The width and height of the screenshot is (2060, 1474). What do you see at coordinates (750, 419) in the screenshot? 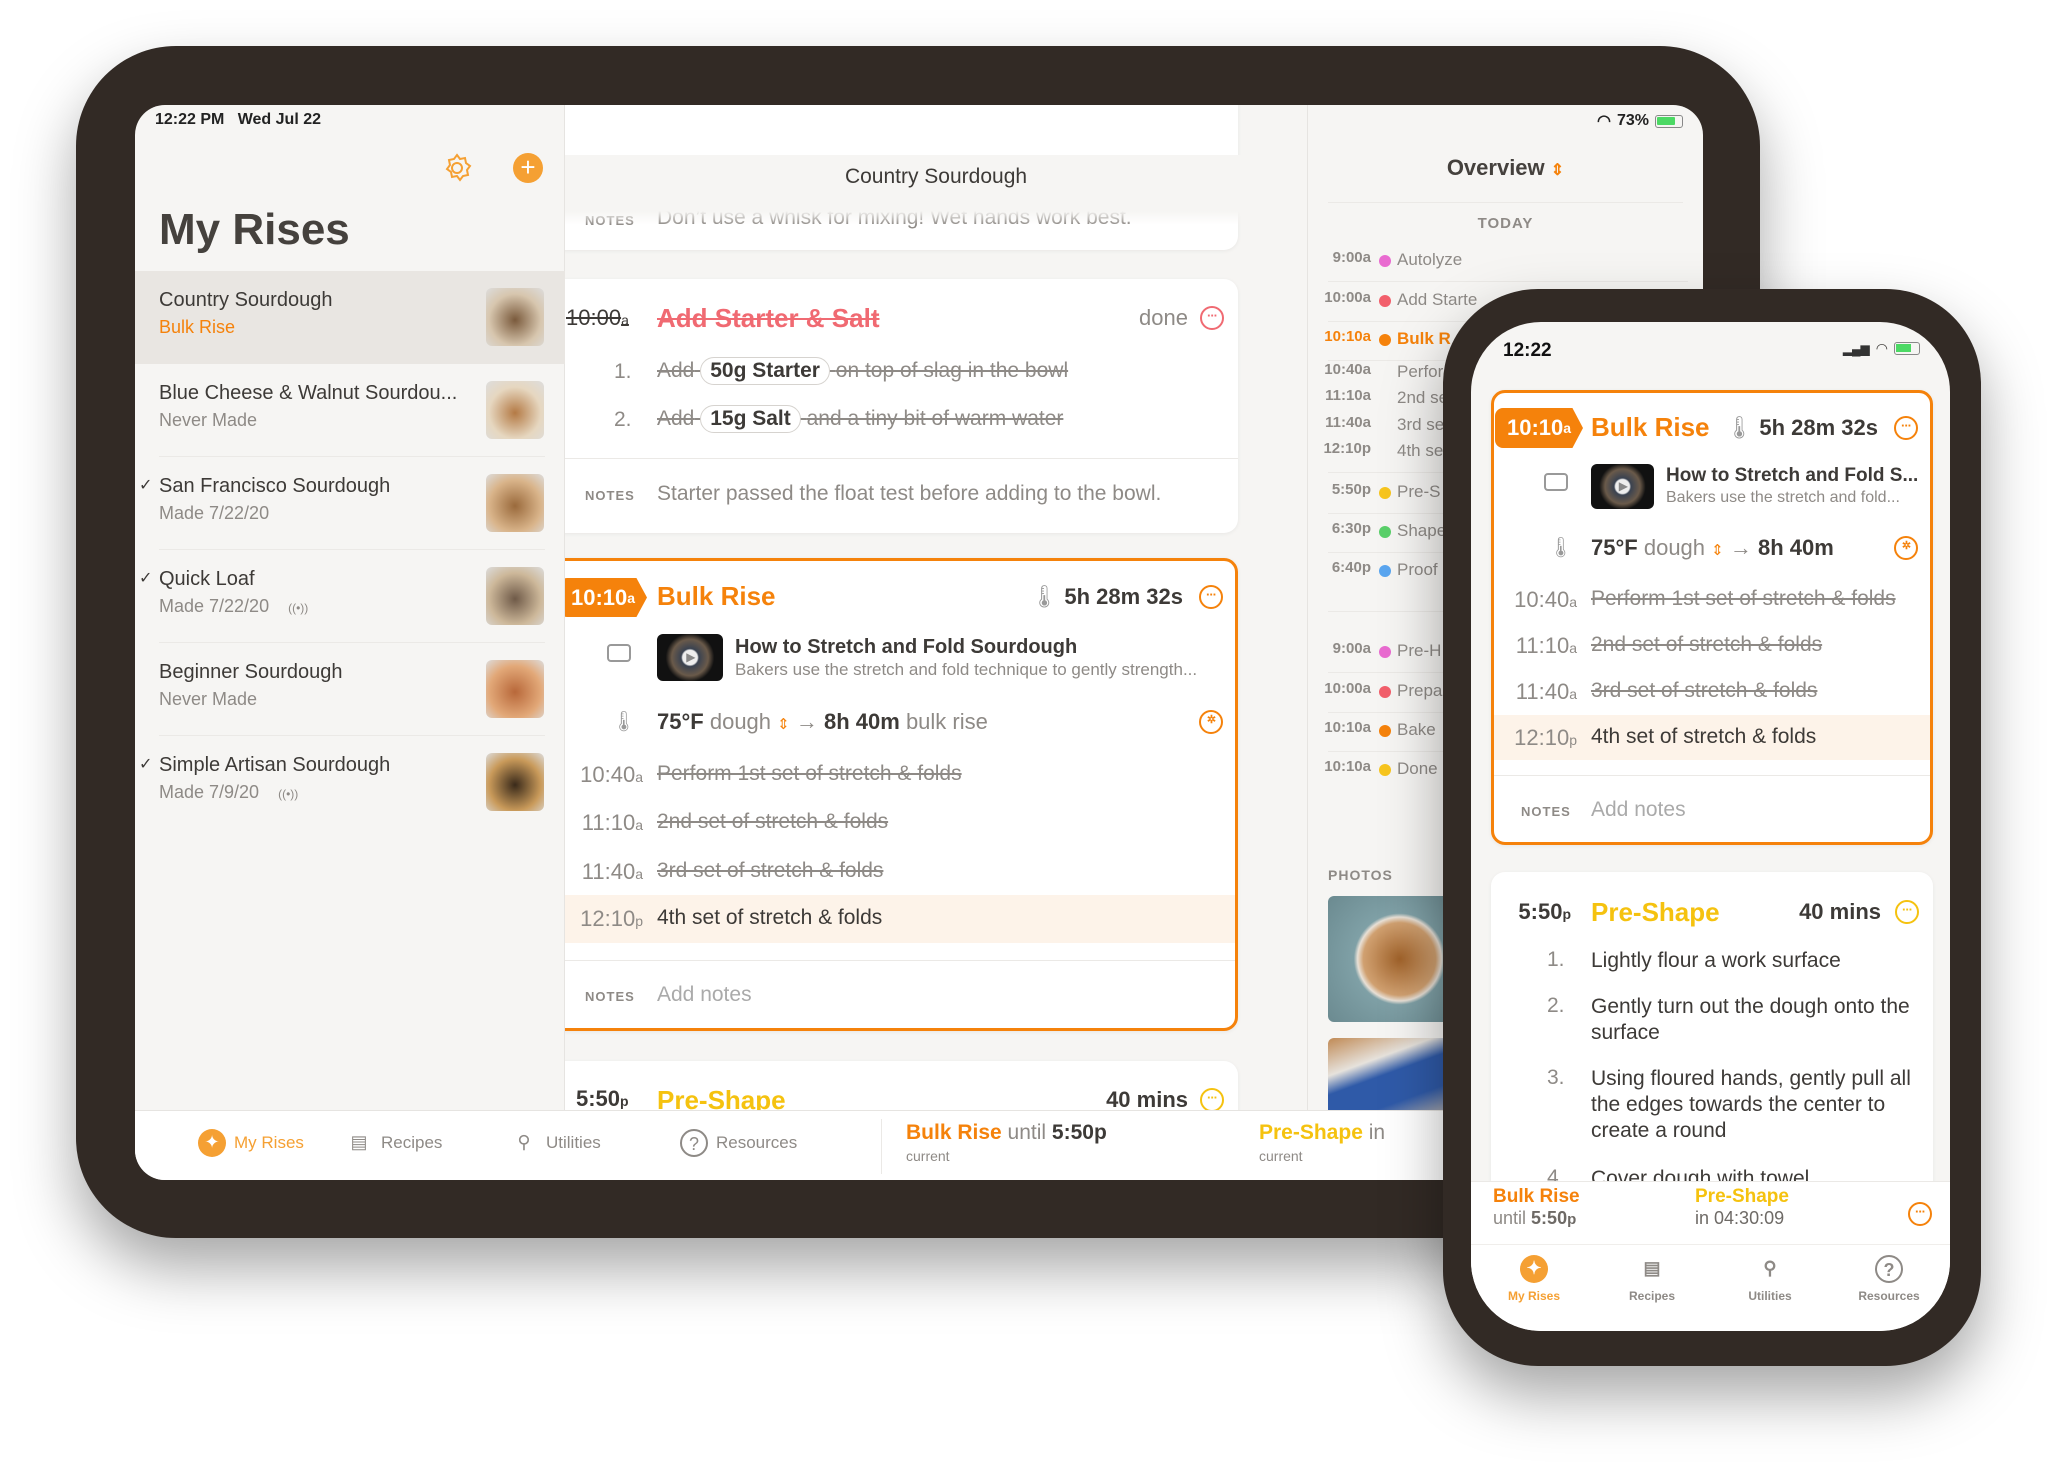
I see `ingredient-chip: 15g Salt` at bounding box center [750, 419].